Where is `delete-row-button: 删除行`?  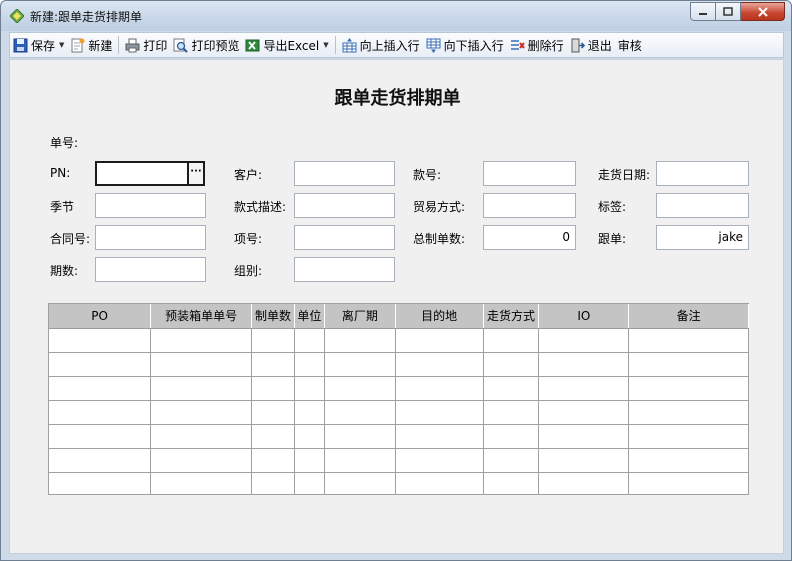 delete-row-button: 删除行 is located at coordinates (537, 45).